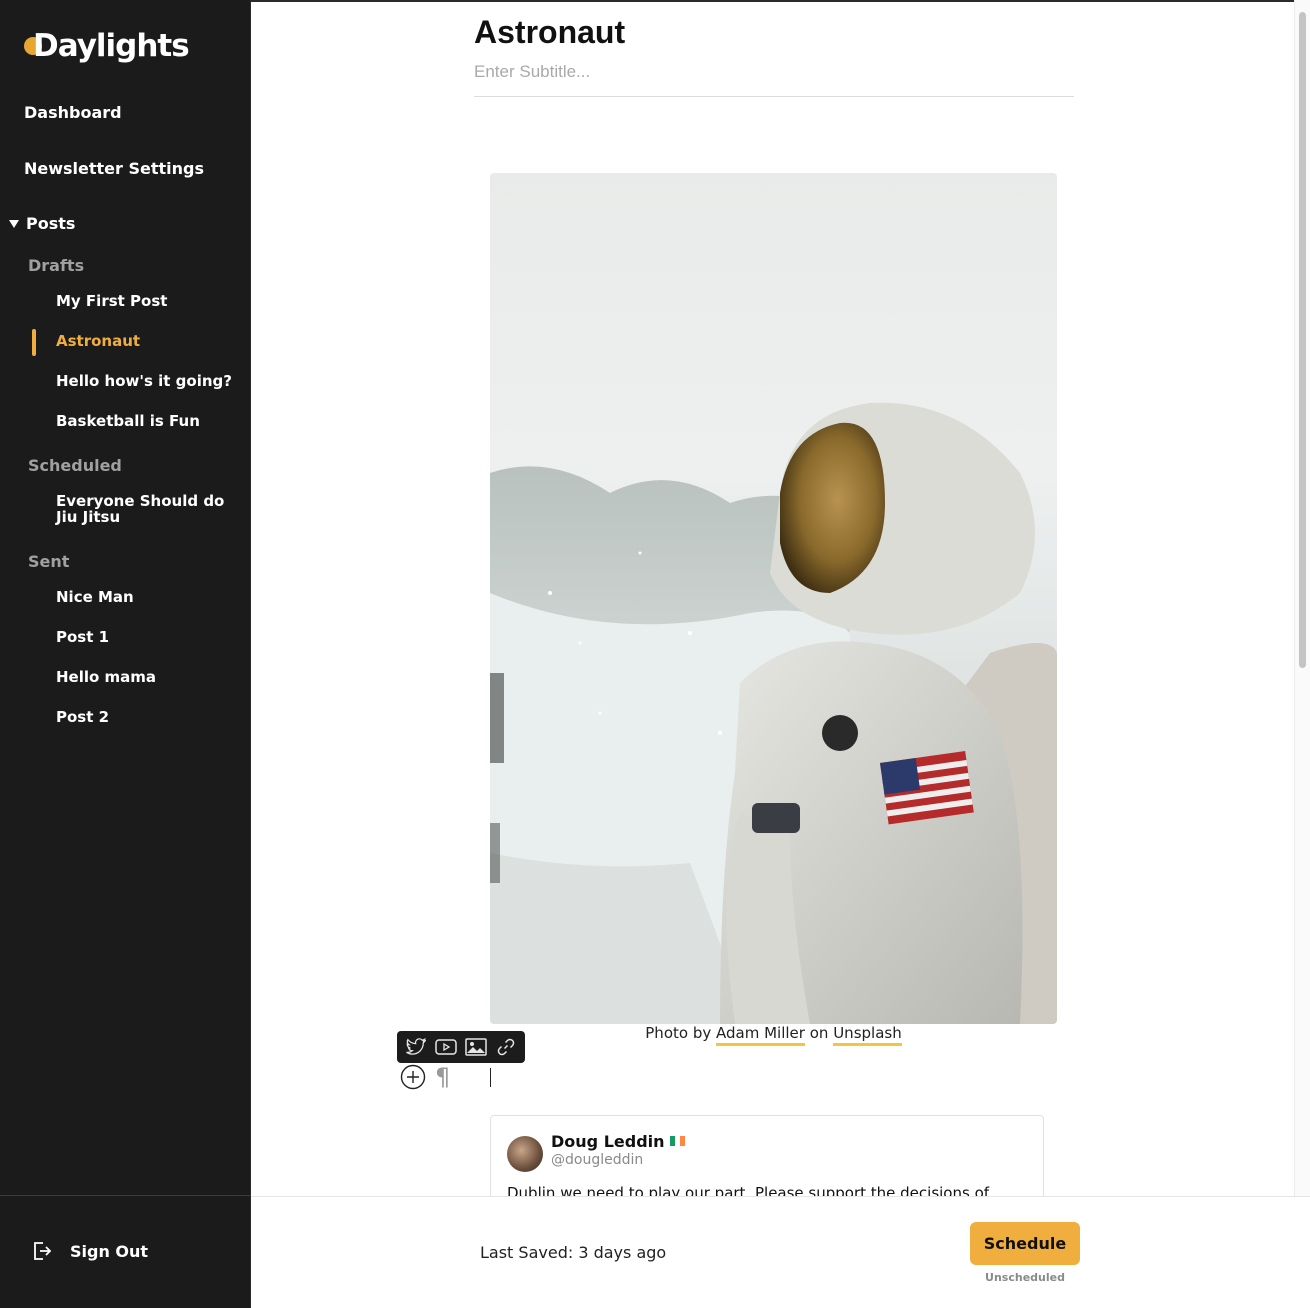  Describe the element at coordinates (476, 1047) in the screenshot. I see `image-icon` at that location.